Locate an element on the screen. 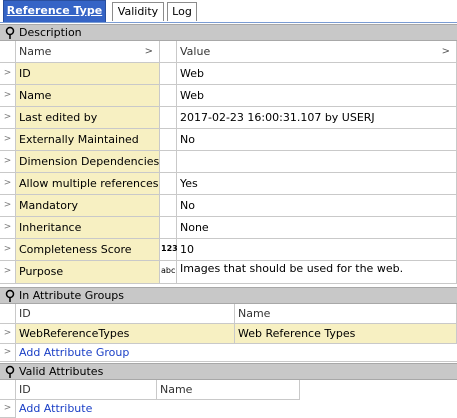  table-row: > ID Web is located at coordinates (228, 74).